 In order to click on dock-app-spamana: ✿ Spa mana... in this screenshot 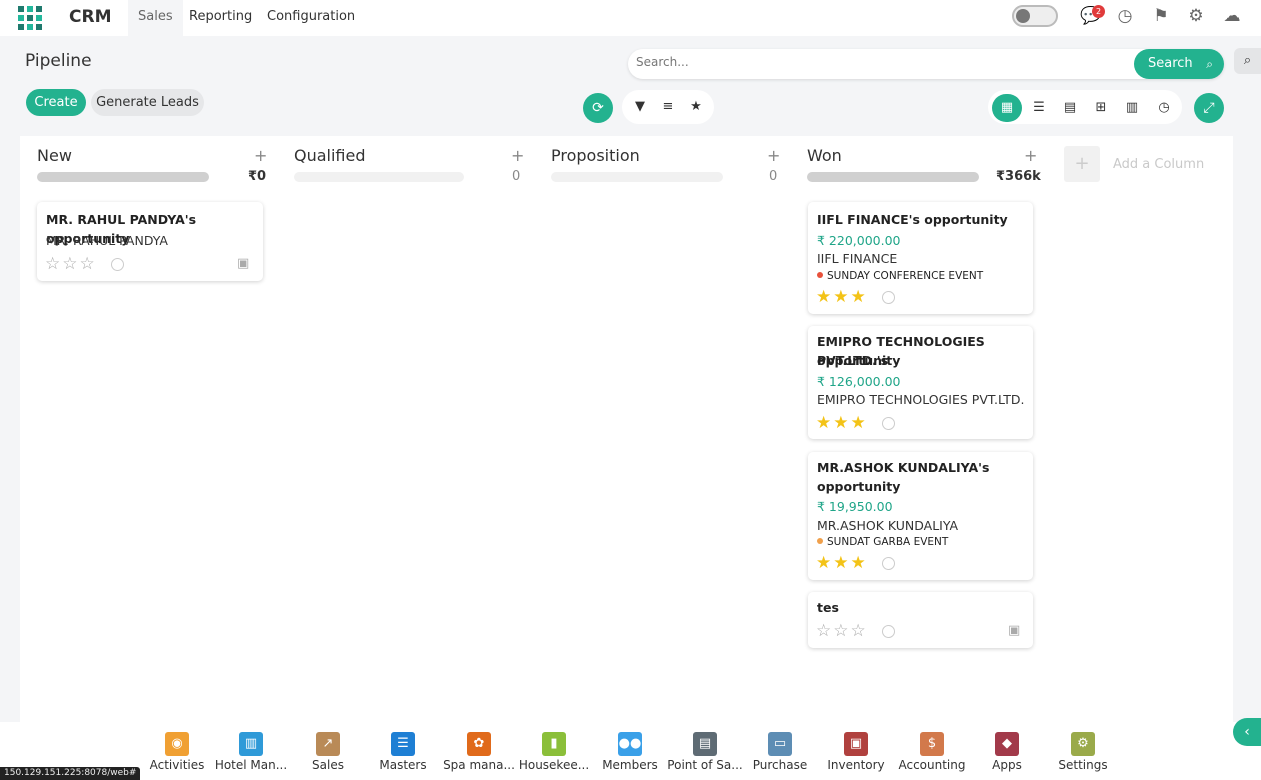, I will do `click(479, 752)`.